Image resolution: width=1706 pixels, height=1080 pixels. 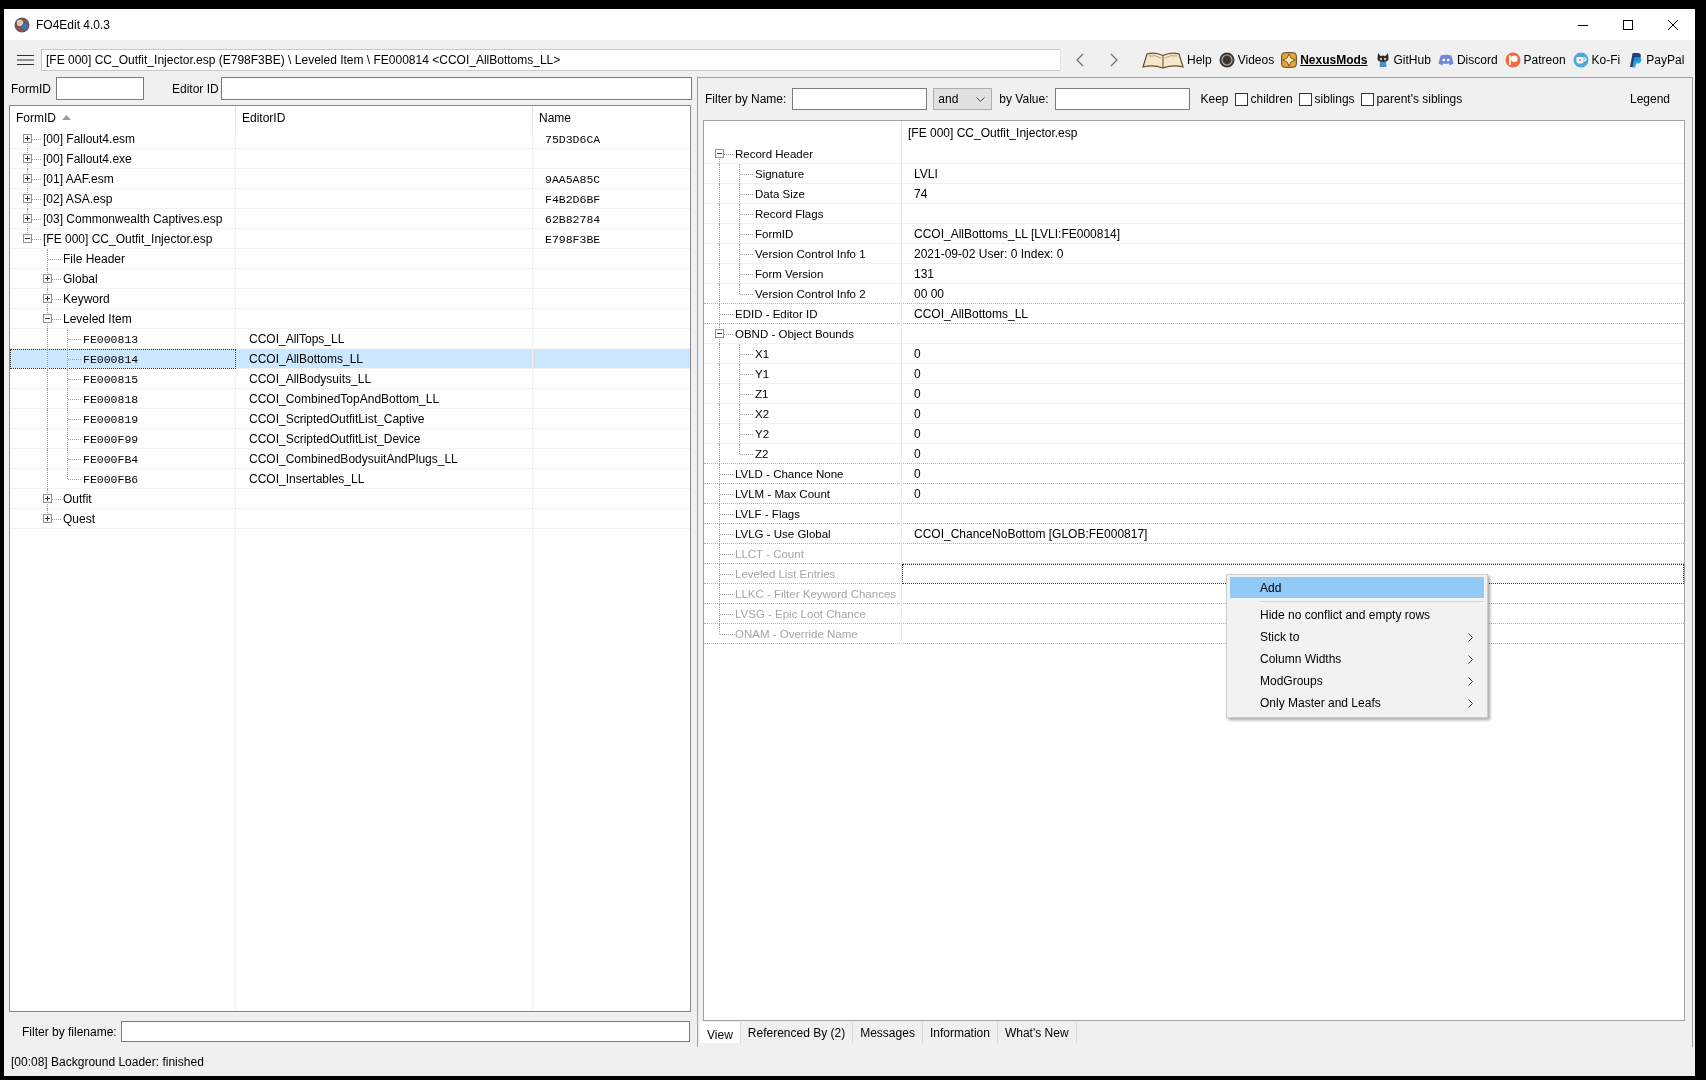 I want to click on record-row: Z2 0, so click(x=1194, y=454).